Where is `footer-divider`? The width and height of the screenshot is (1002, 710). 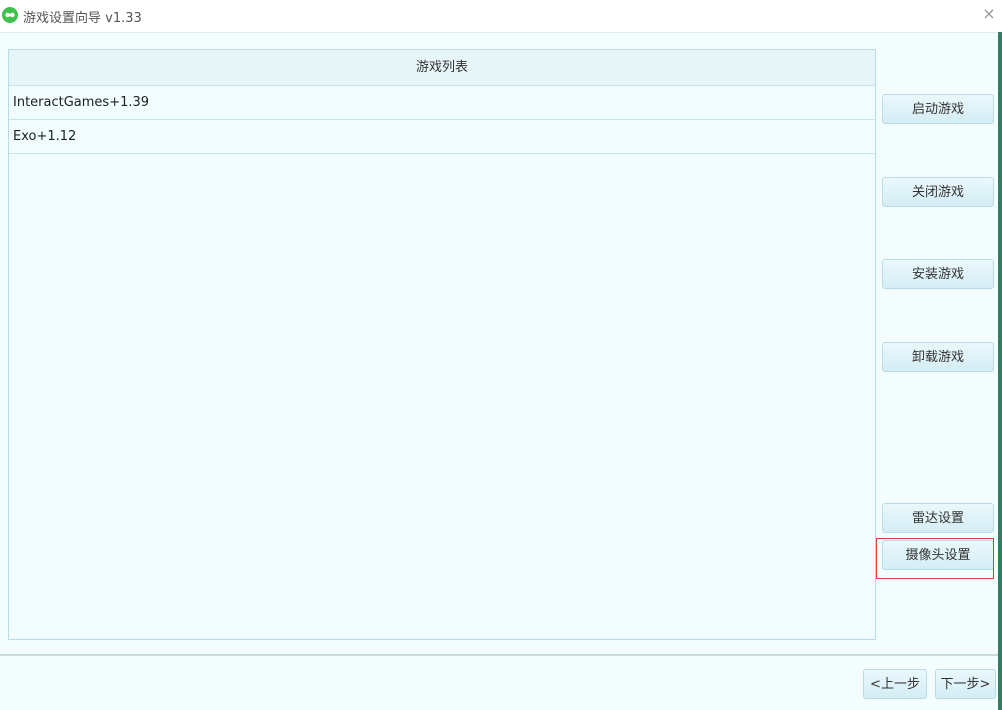
footer-divider is located at coordinates (499, 655).